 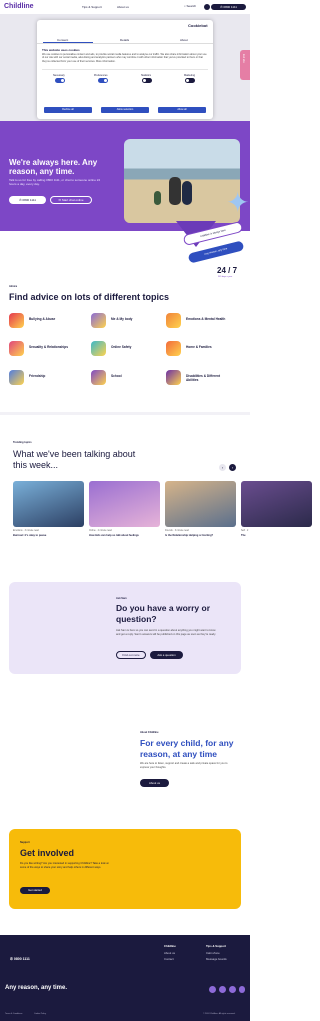 What do you see at coordinates (116, 376) in the screenshot?
I see `topic-label: School` at bounding box center [116, 376].